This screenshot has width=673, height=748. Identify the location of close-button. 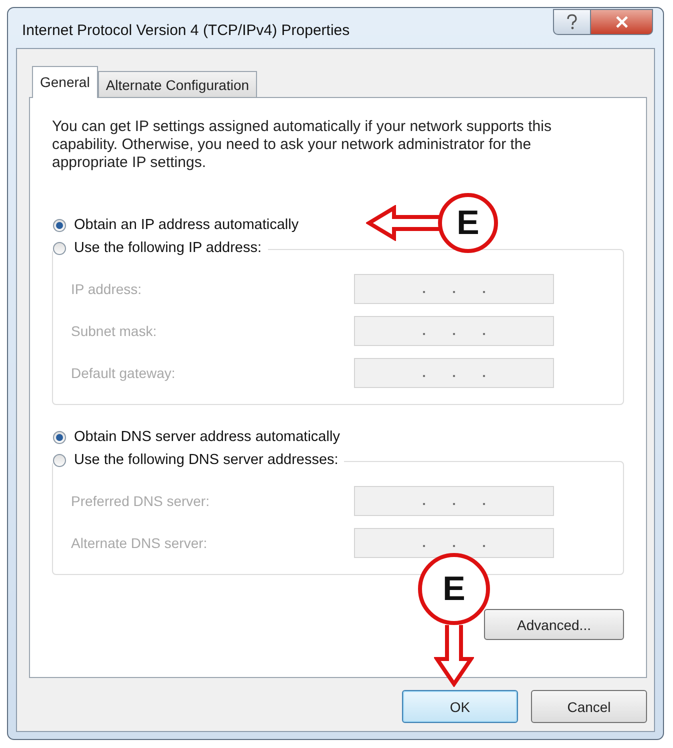
(622, 22).